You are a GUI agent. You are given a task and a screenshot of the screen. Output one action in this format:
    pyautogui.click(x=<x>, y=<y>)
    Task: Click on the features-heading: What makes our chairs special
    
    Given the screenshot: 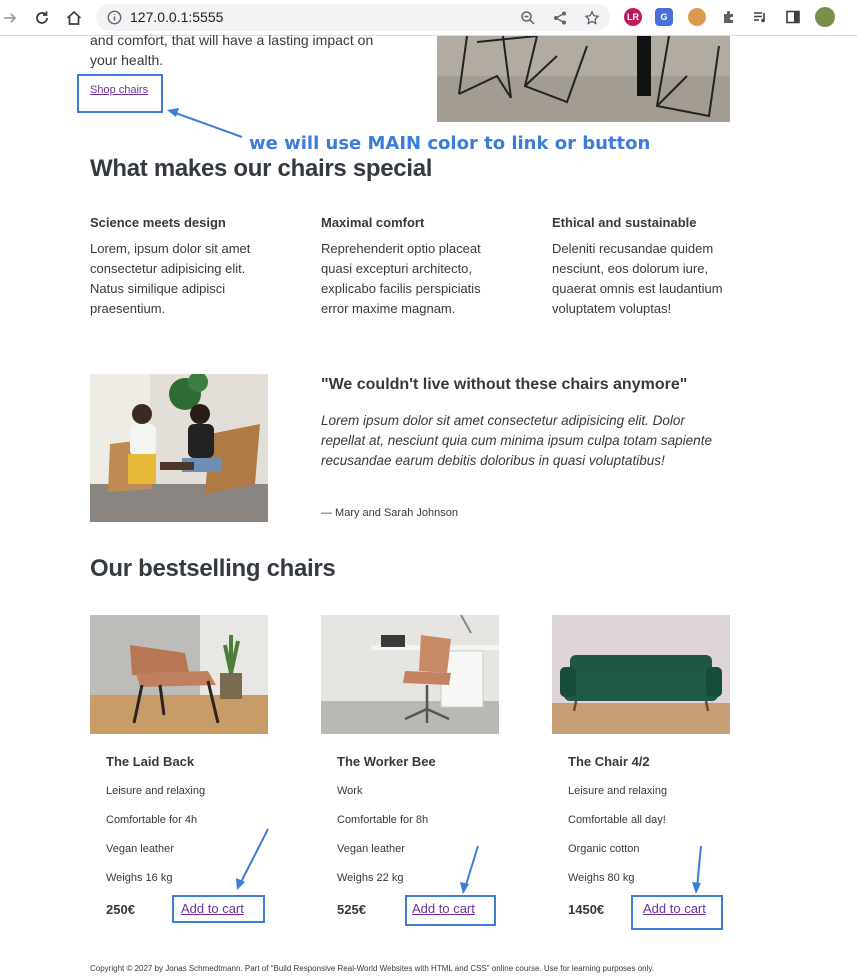 What is the action you would take?
    pyautogui.click(x=261, y=168)
    